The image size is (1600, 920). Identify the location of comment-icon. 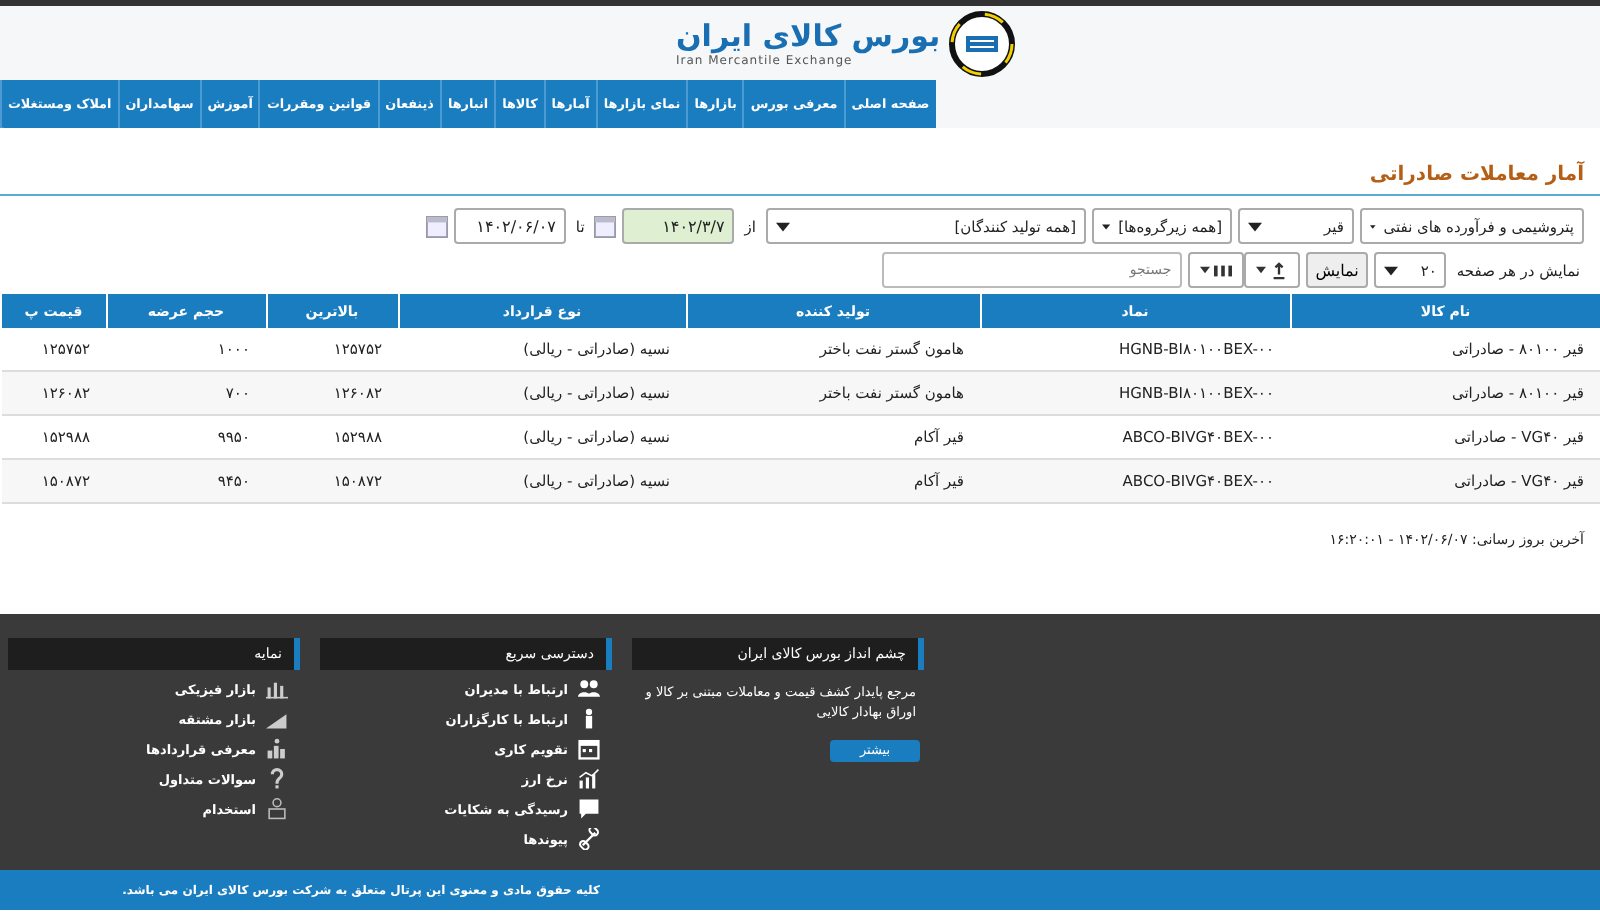
(589, 809).